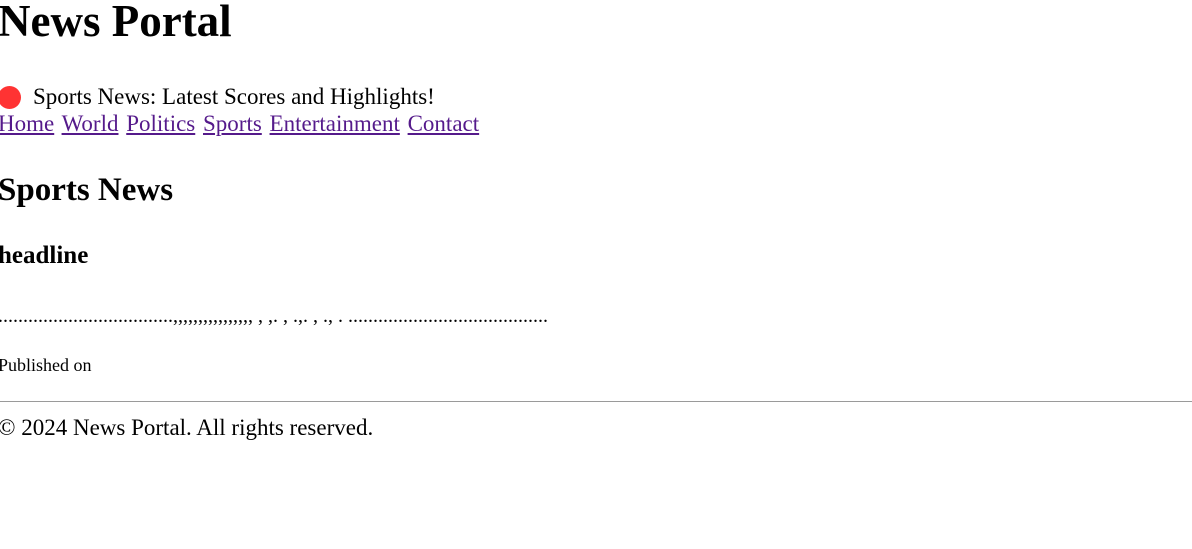 This screenshot has width=1192, height=549. Describe the element at coordinates (596, 401) in the screenshot. I see `footer-divider` at that location.